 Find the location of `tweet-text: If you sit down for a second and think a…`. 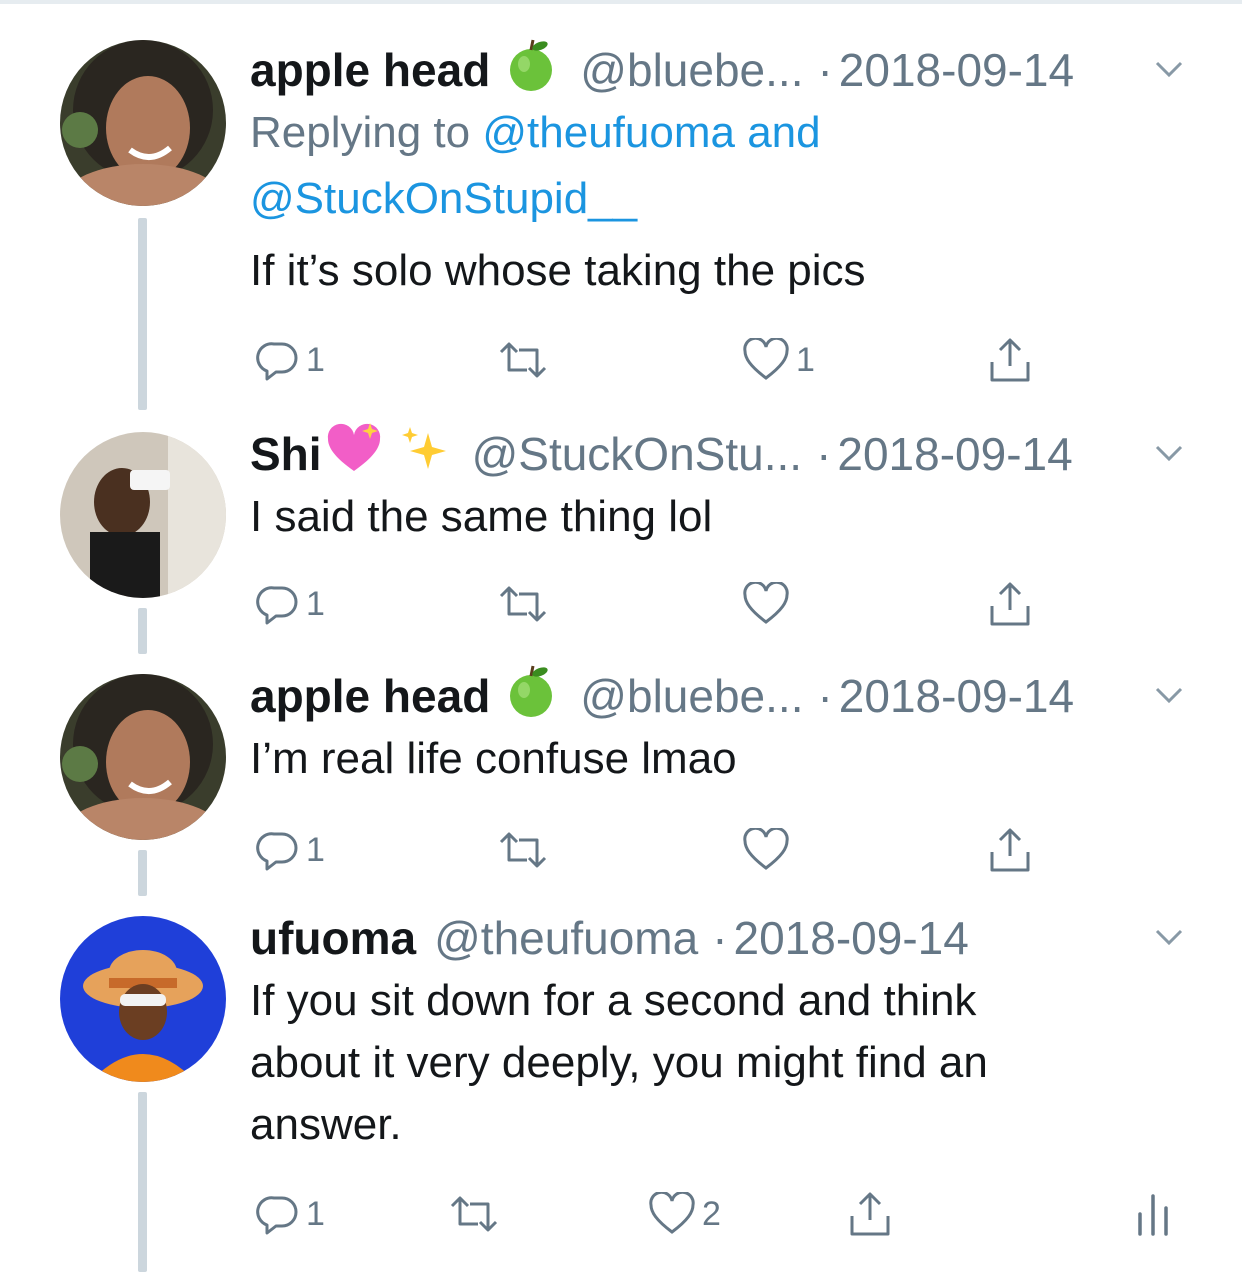

tweet-text: If you sit down for a second and think a… is located at coordinates (700, 1063).